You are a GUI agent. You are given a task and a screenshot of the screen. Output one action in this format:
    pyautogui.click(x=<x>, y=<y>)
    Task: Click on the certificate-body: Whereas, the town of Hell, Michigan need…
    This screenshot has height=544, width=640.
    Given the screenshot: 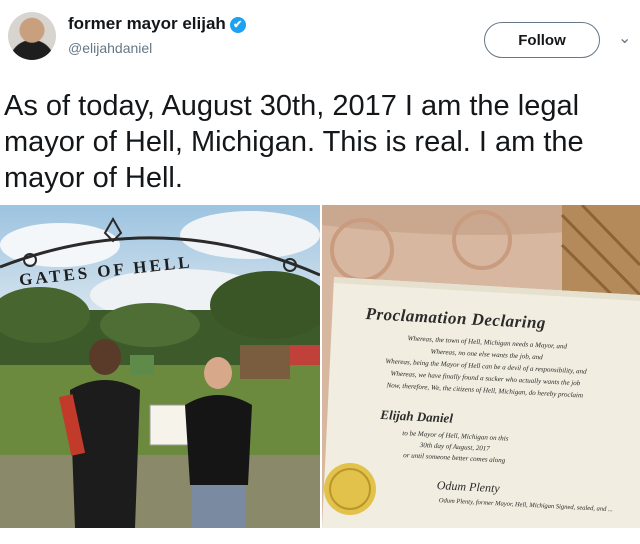 What is the action you would take?
    pyautogui.click(x=486, y=366)
    